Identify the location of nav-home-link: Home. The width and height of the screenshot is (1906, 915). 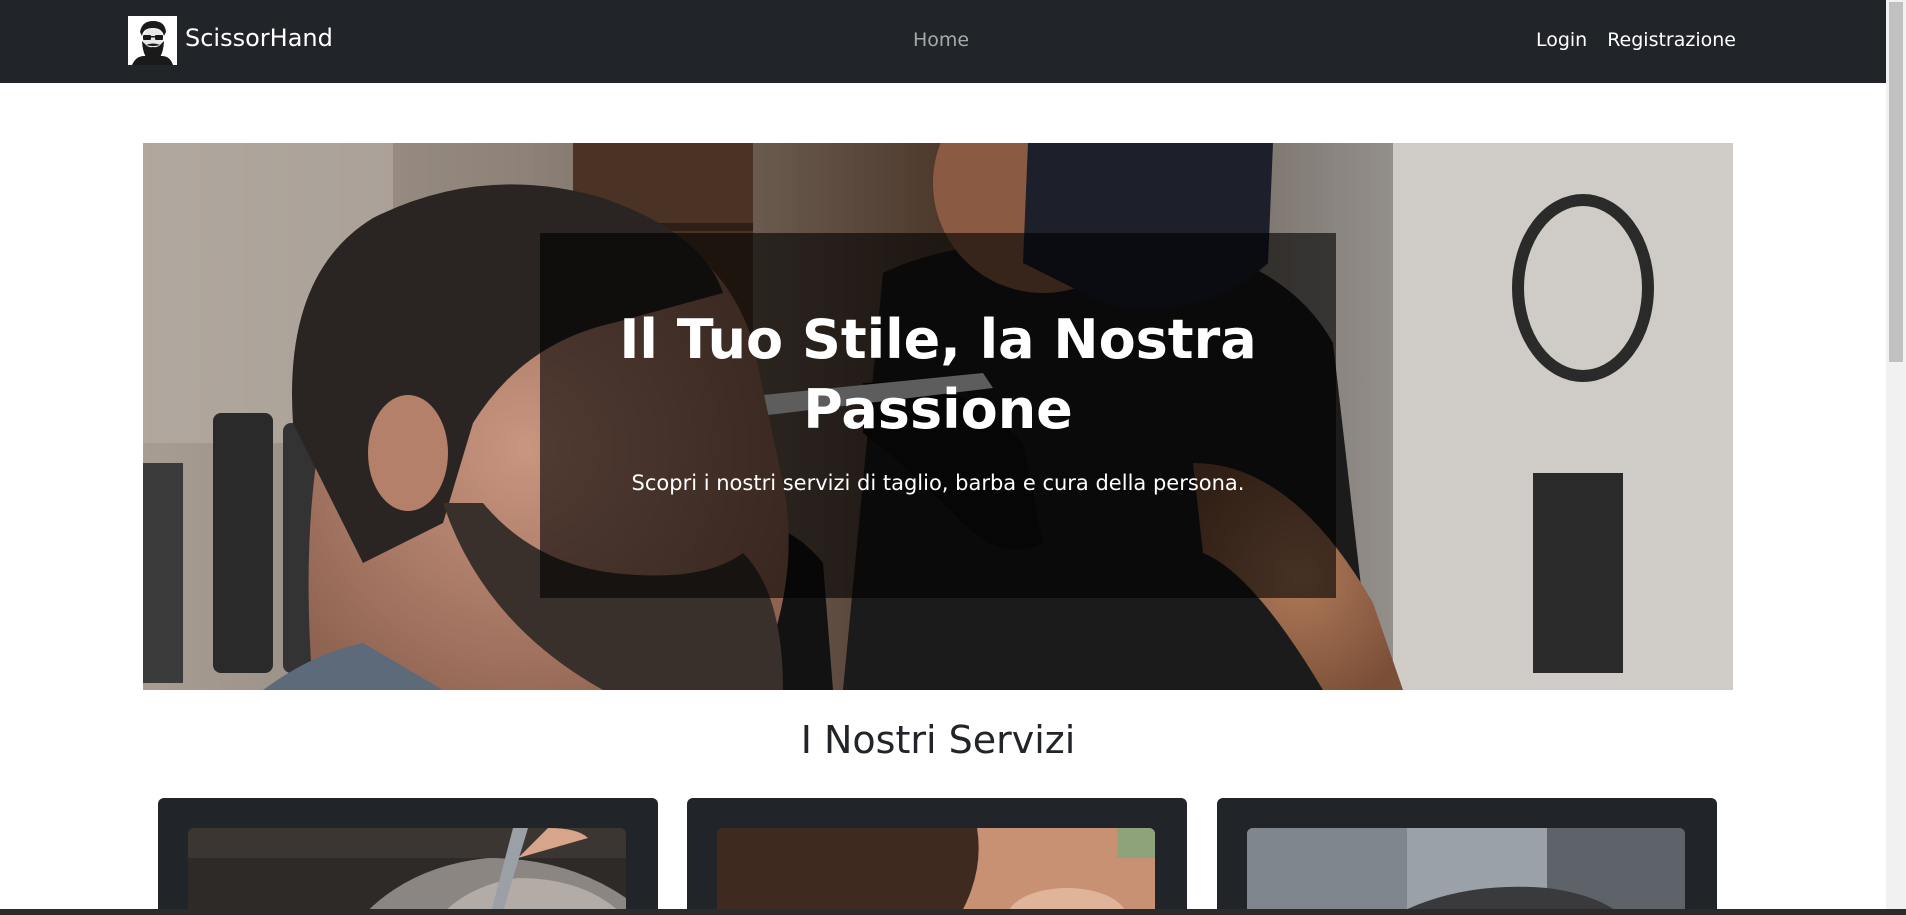
(941, 40).